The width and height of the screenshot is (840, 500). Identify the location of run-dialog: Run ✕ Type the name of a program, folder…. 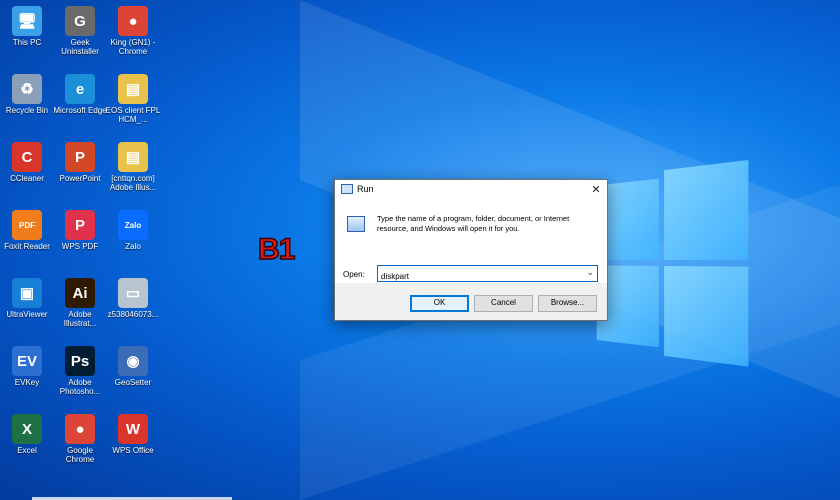
(471, 250).